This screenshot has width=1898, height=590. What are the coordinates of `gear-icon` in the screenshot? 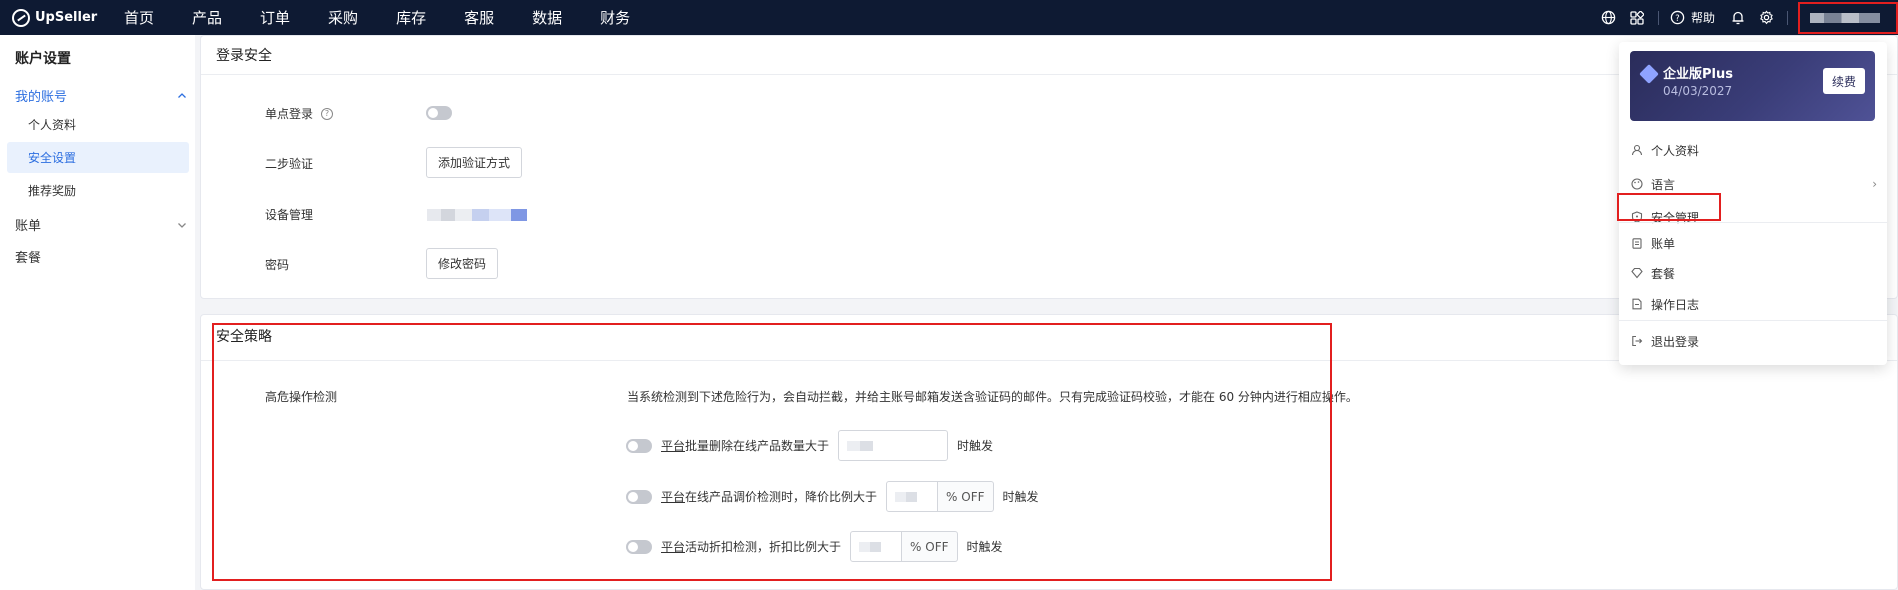 It's located at (1766, 18).